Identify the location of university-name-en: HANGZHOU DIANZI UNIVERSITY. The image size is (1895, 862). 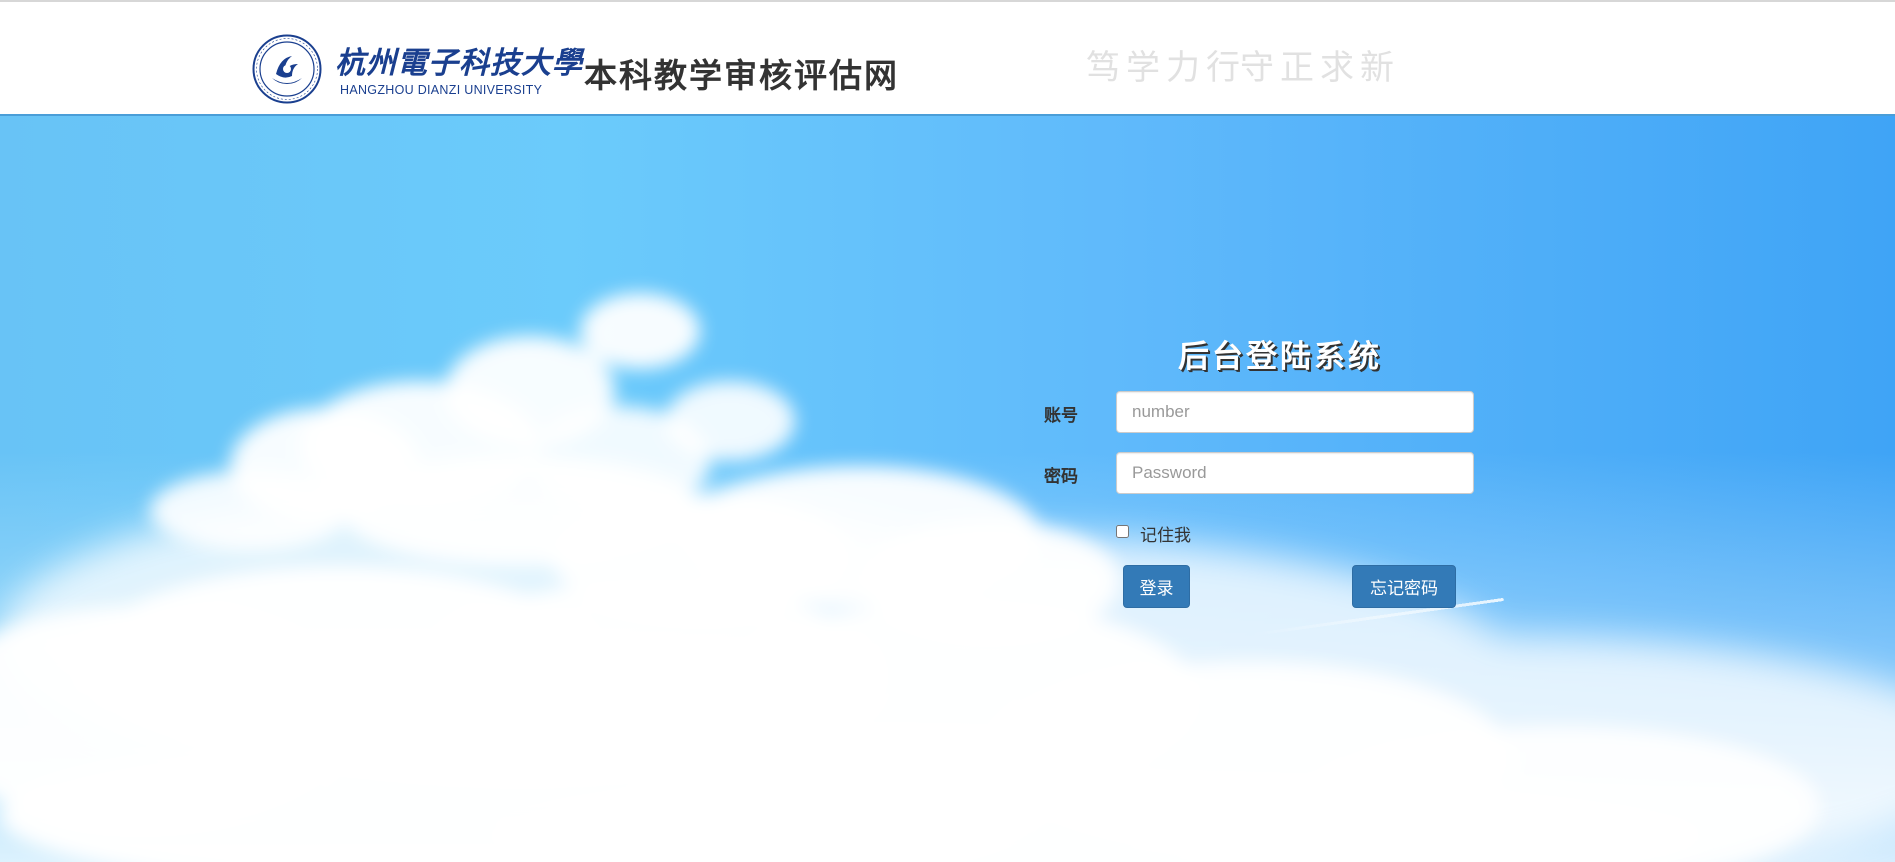
(441, 90).